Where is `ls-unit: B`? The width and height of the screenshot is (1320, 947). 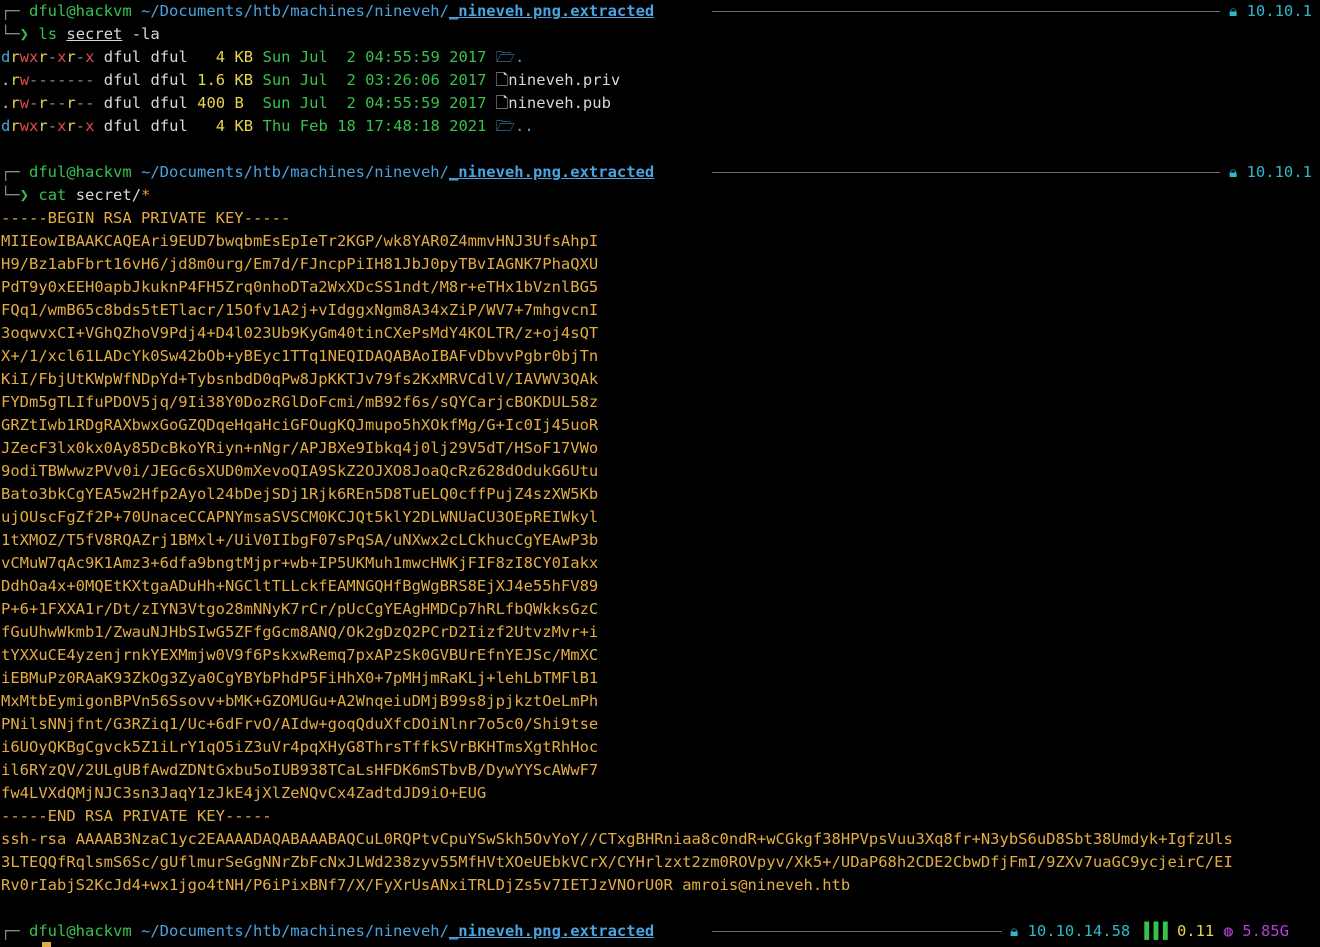 ls-unit: B is located at coordinates (244, 103).